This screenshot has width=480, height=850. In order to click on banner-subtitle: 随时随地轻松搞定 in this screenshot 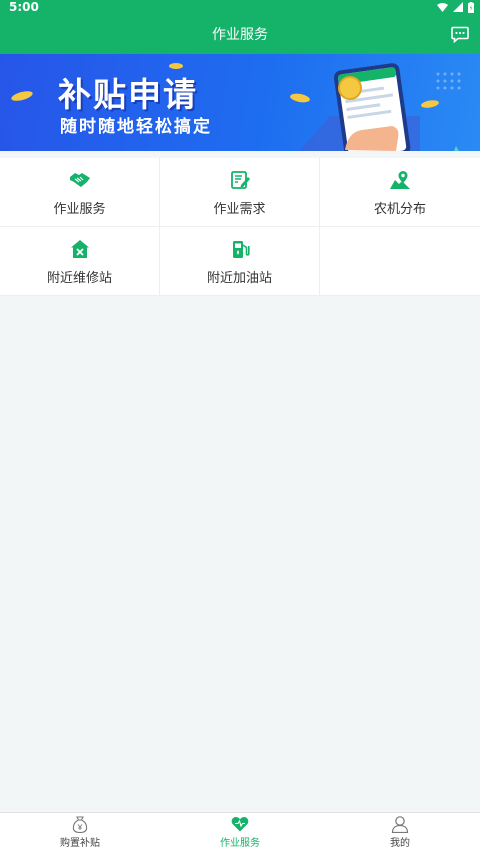, I will do `click(136, 127)`.